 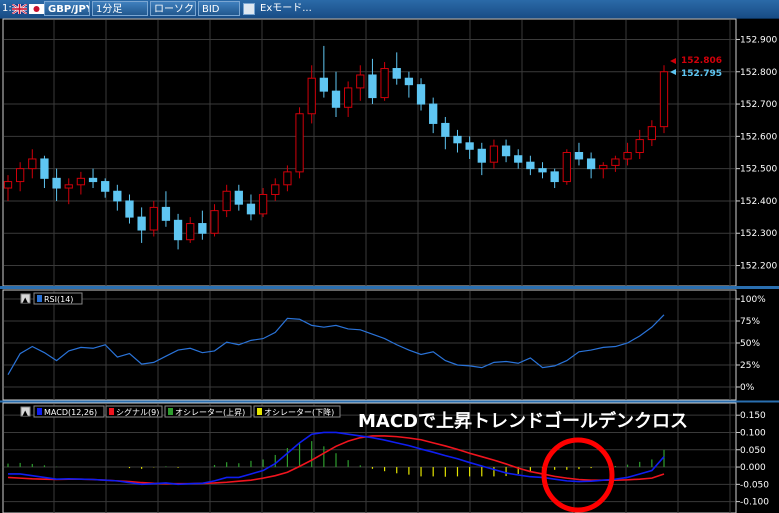 What do you see at coordinates (523, 421) in the screenshot?
I see `annotation-text: MACDで上昇トレンドゴールデンクロス` at bounding box center [523, 421].